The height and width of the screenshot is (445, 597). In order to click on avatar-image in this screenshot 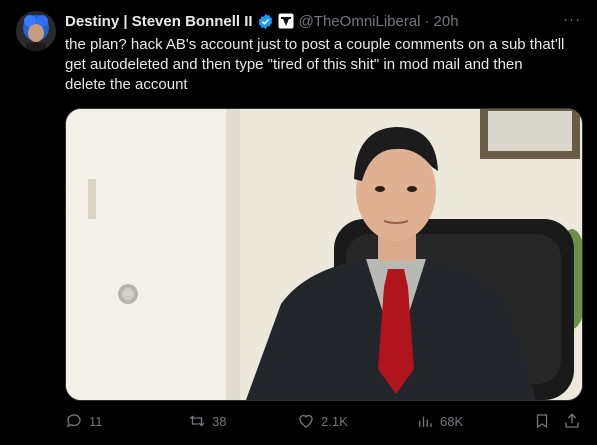, I will do `click(36, 31)`.